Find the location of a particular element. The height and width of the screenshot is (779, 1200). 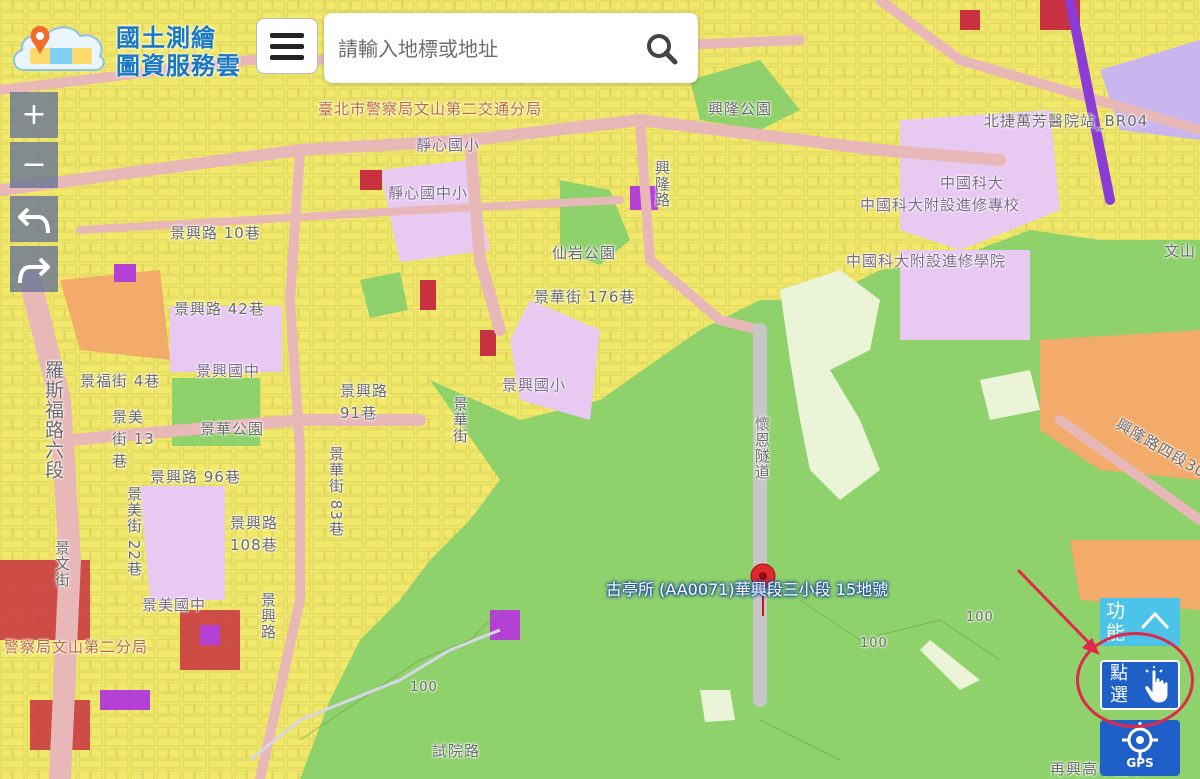

label-jinghua-st: 景華街 is located at coordinates (460, 420).